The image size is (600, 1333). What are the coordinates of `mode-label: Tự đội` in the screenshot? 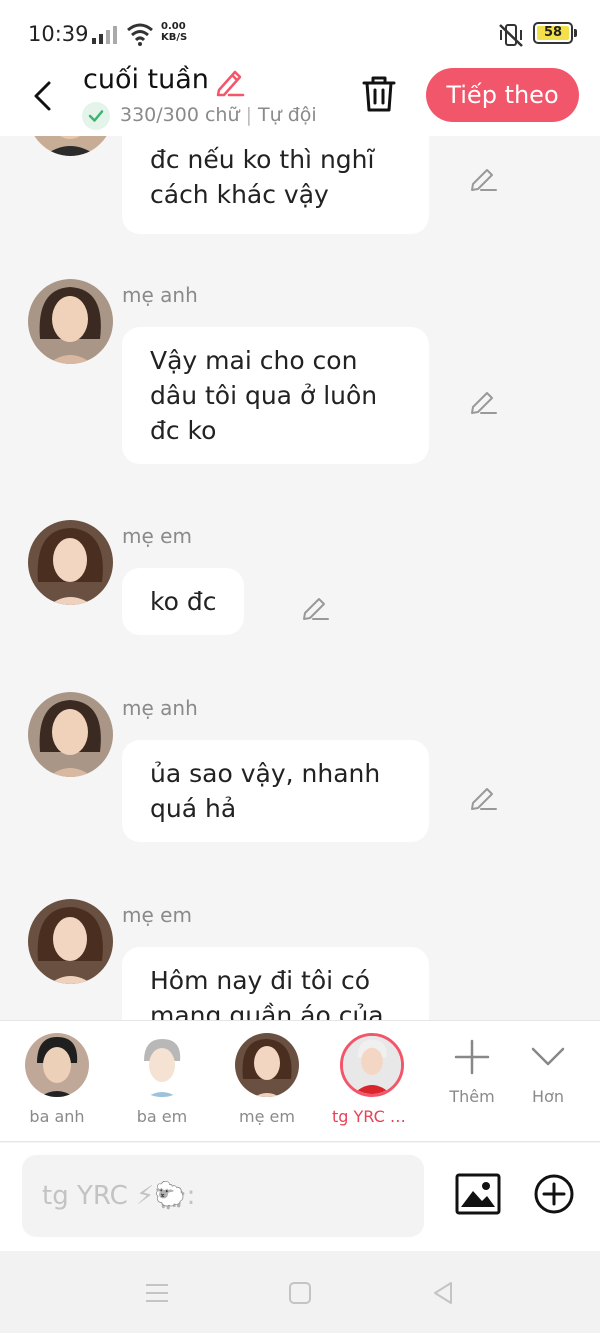 It's located at (287, 115).